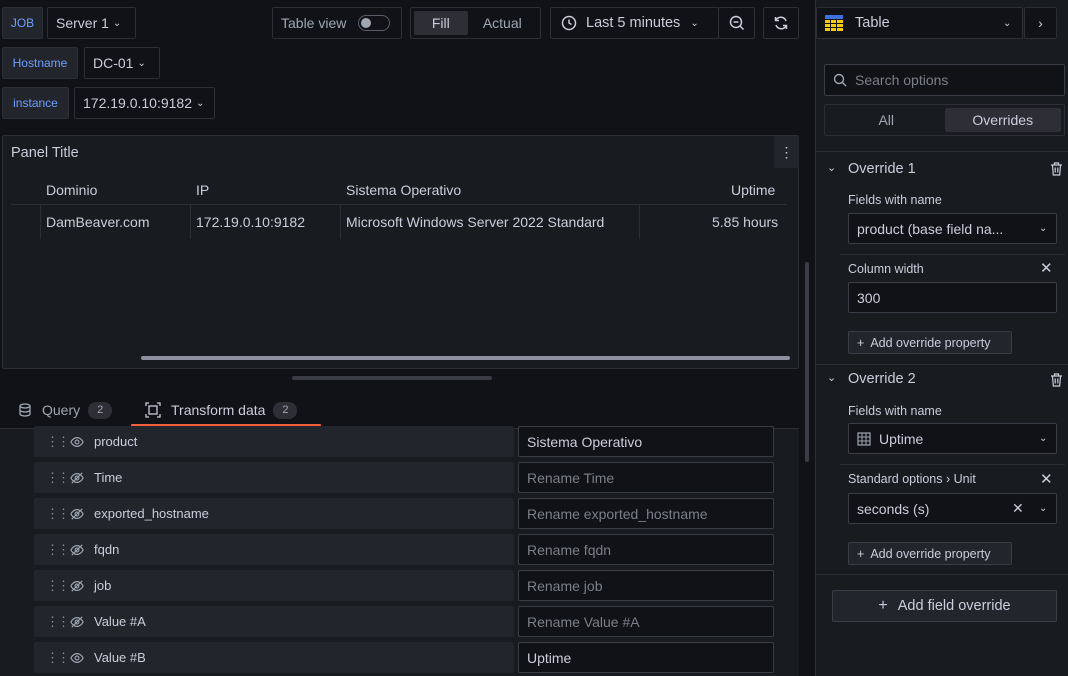  I want to click on add-field-override-label: Add field override, so click(954, 606).